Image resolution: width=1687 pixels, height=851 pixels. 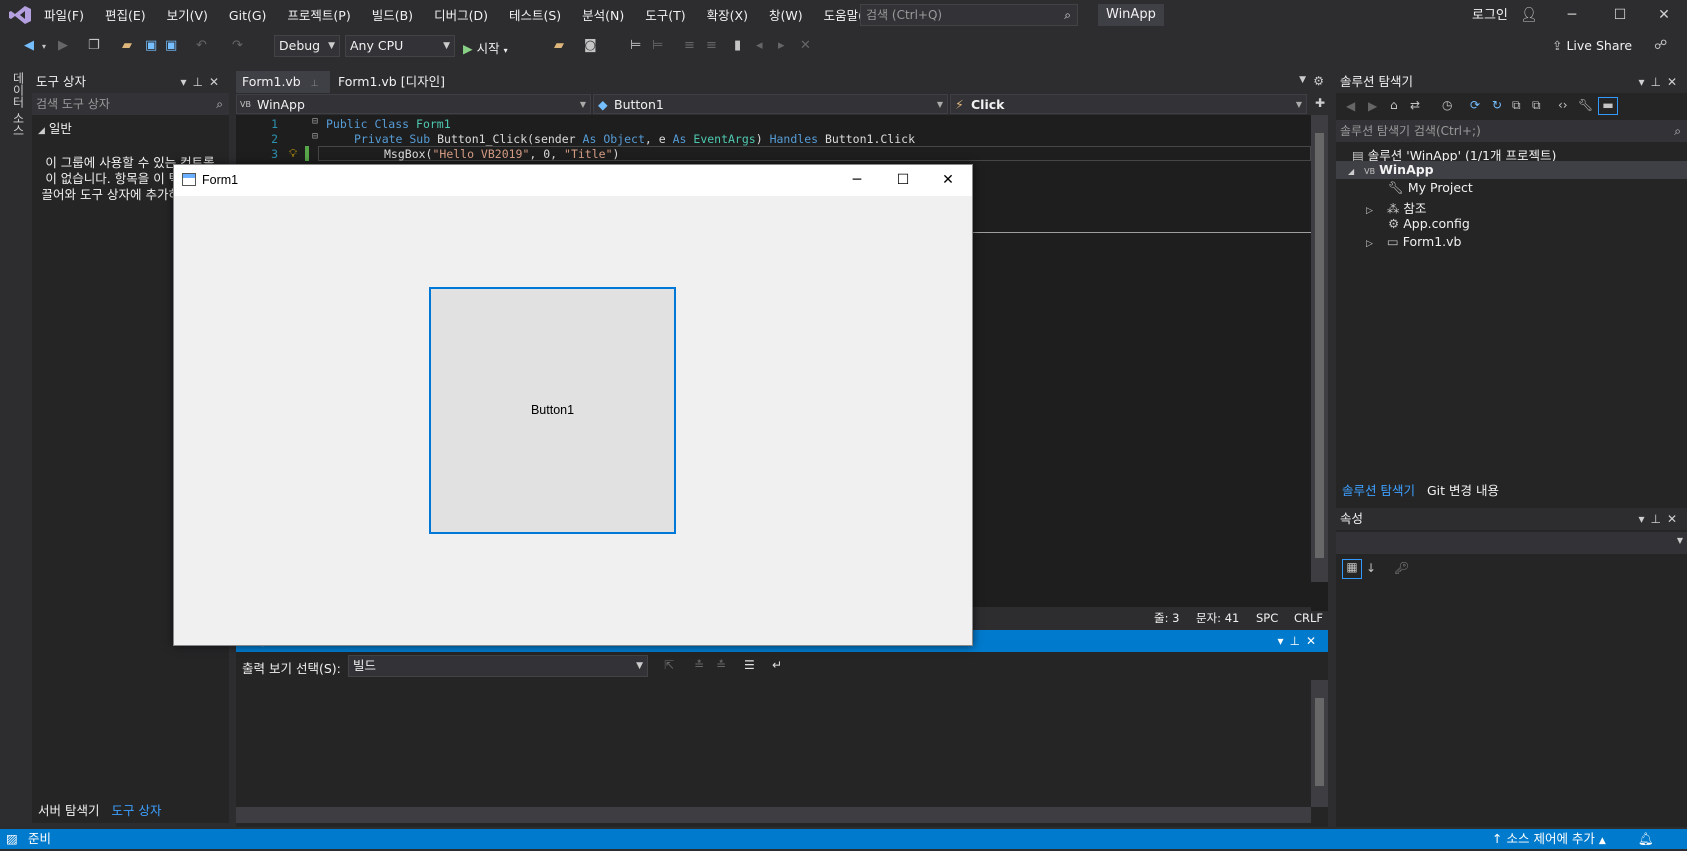 What do you see at coordinates (55, 127) in the screenshot?
I see `toolbox-section-general: ◢ 일반` at bounding box center [55, 127].